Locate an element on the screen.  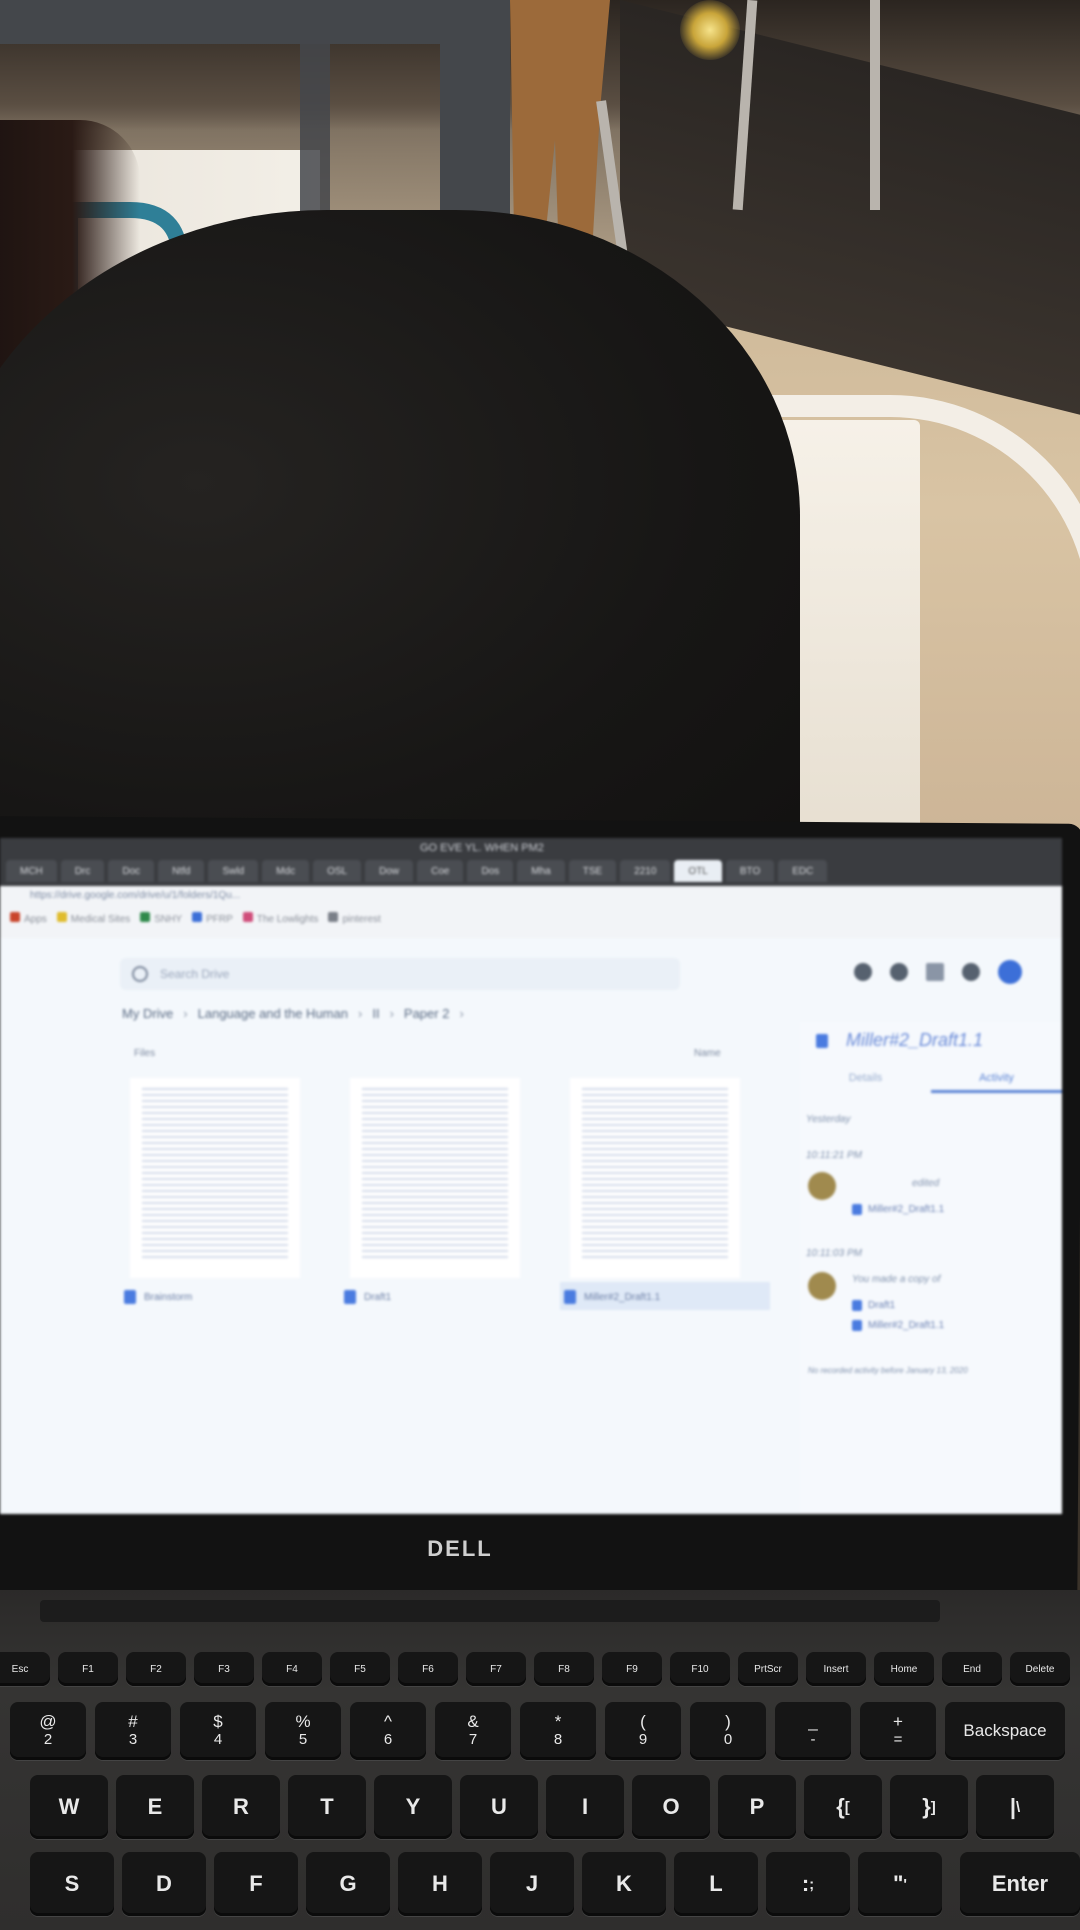
browser-tab: MCH is located at coordinates (31, 871).